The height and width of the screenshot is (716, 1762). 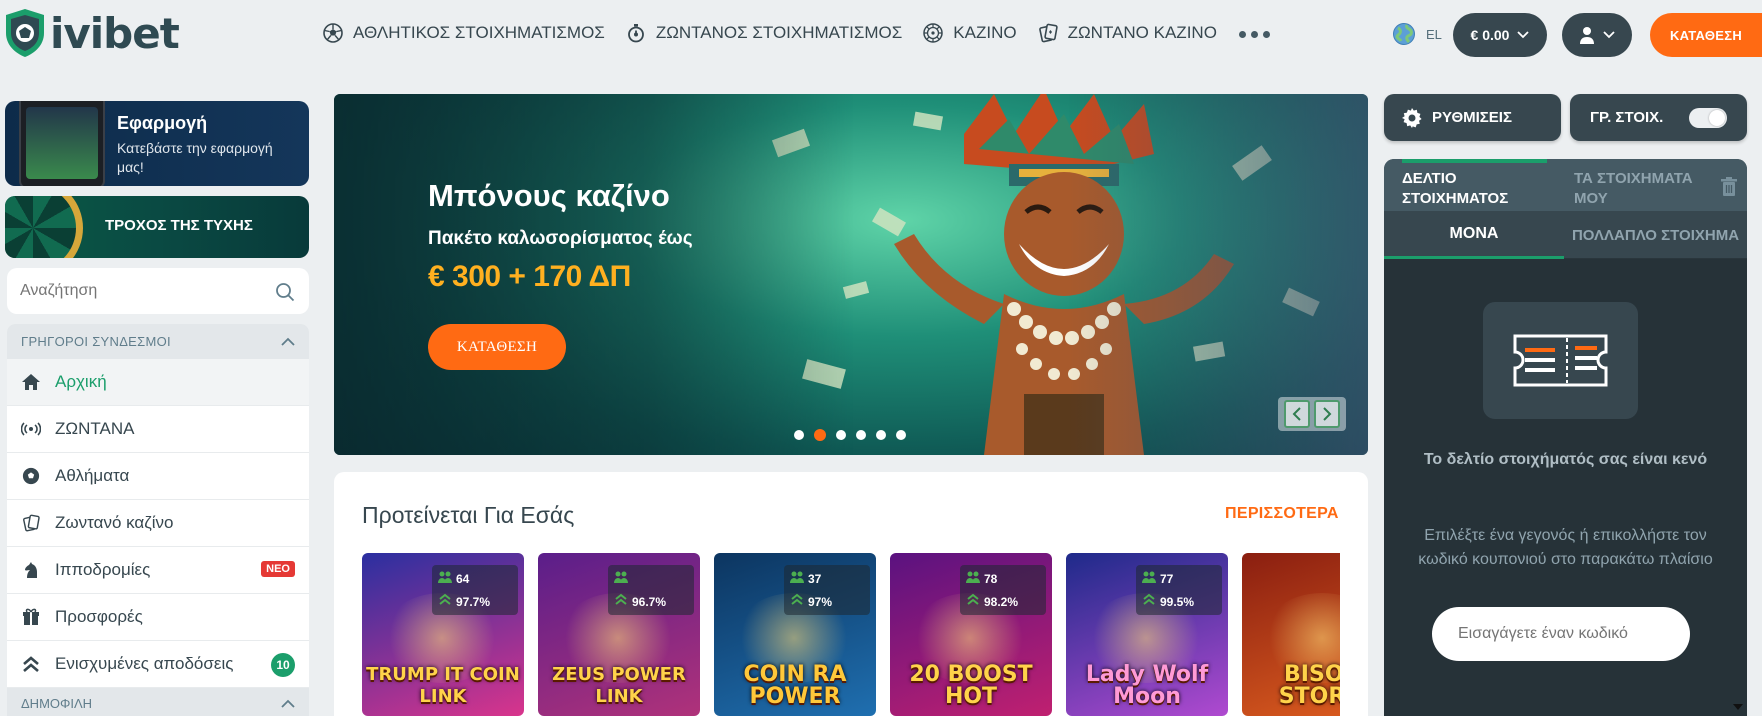 I want to click on gear-icon, so click(x=1412, y=117).